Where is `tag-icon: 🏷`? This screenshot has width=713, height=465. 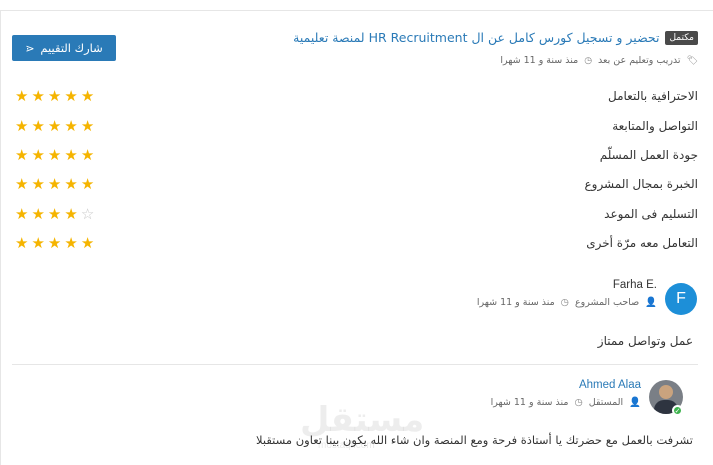
tag-icon: 🏷 is located at coordinates (692, 60).